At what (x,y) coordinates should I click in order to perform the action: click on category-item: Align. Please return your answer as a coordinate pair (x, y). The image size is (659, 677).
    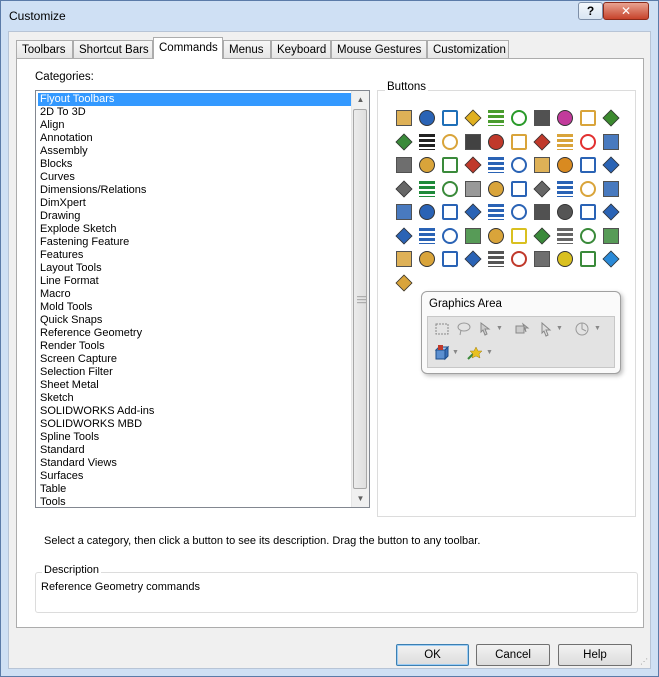
    Looking at the image, I should click on (195, 125).